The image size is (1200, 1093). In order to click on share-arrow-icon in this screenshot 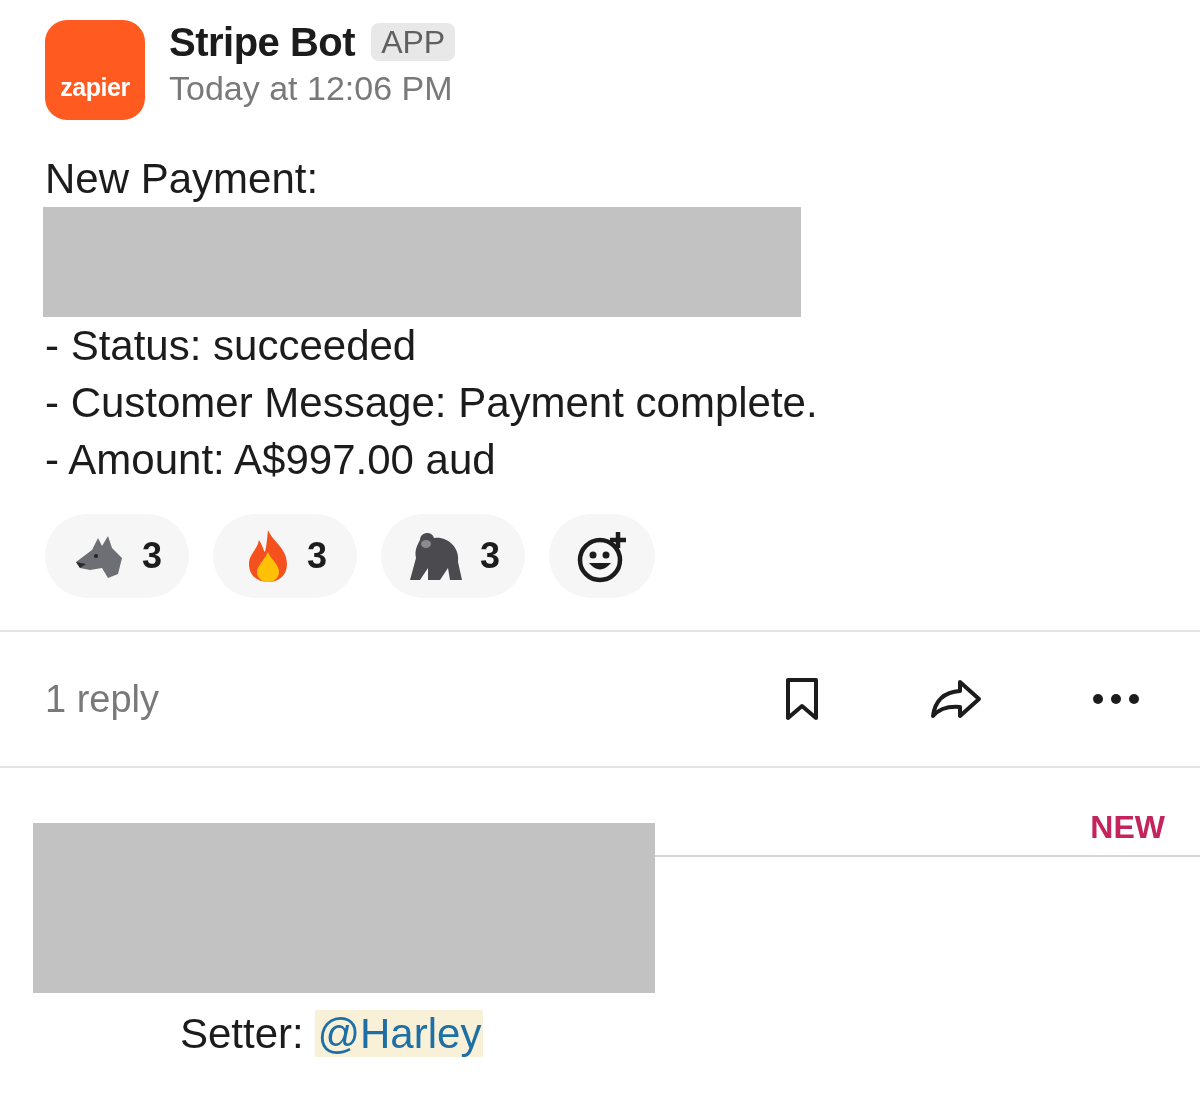, I will do `click(956, 699)`.